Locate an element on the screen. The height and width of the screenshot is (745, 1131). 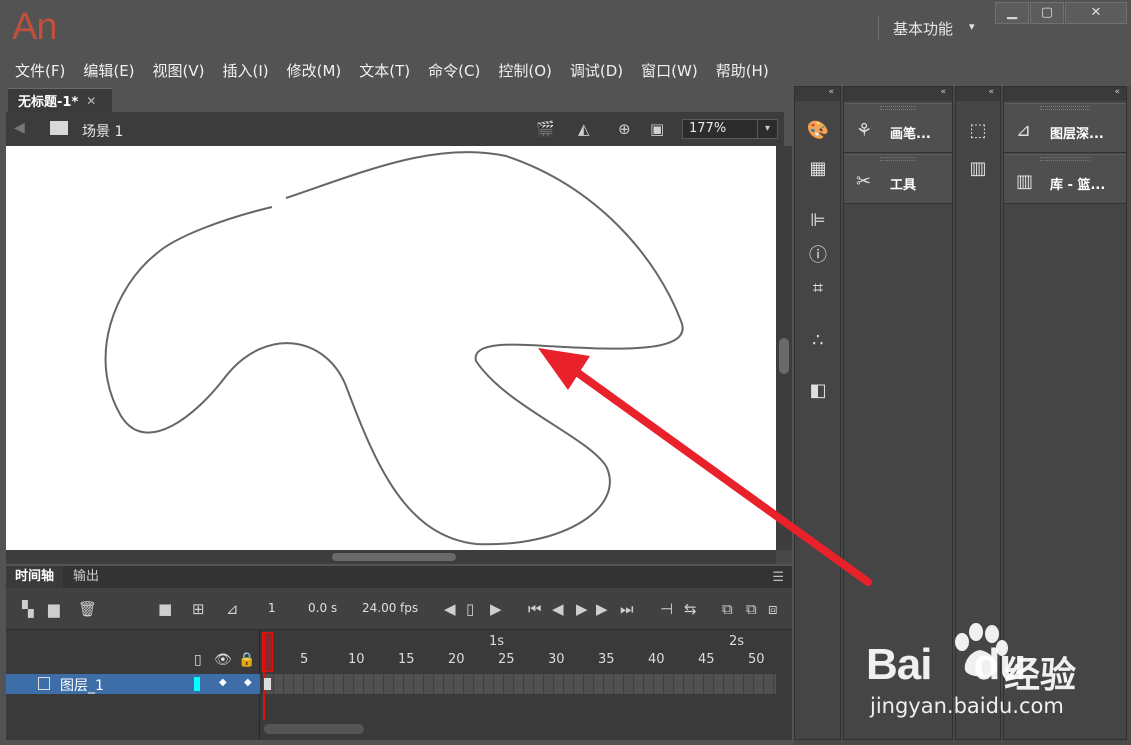
baidu-watermark: Bai du 经验 jingyan.baidu.com is located at coordinates (993, 677).